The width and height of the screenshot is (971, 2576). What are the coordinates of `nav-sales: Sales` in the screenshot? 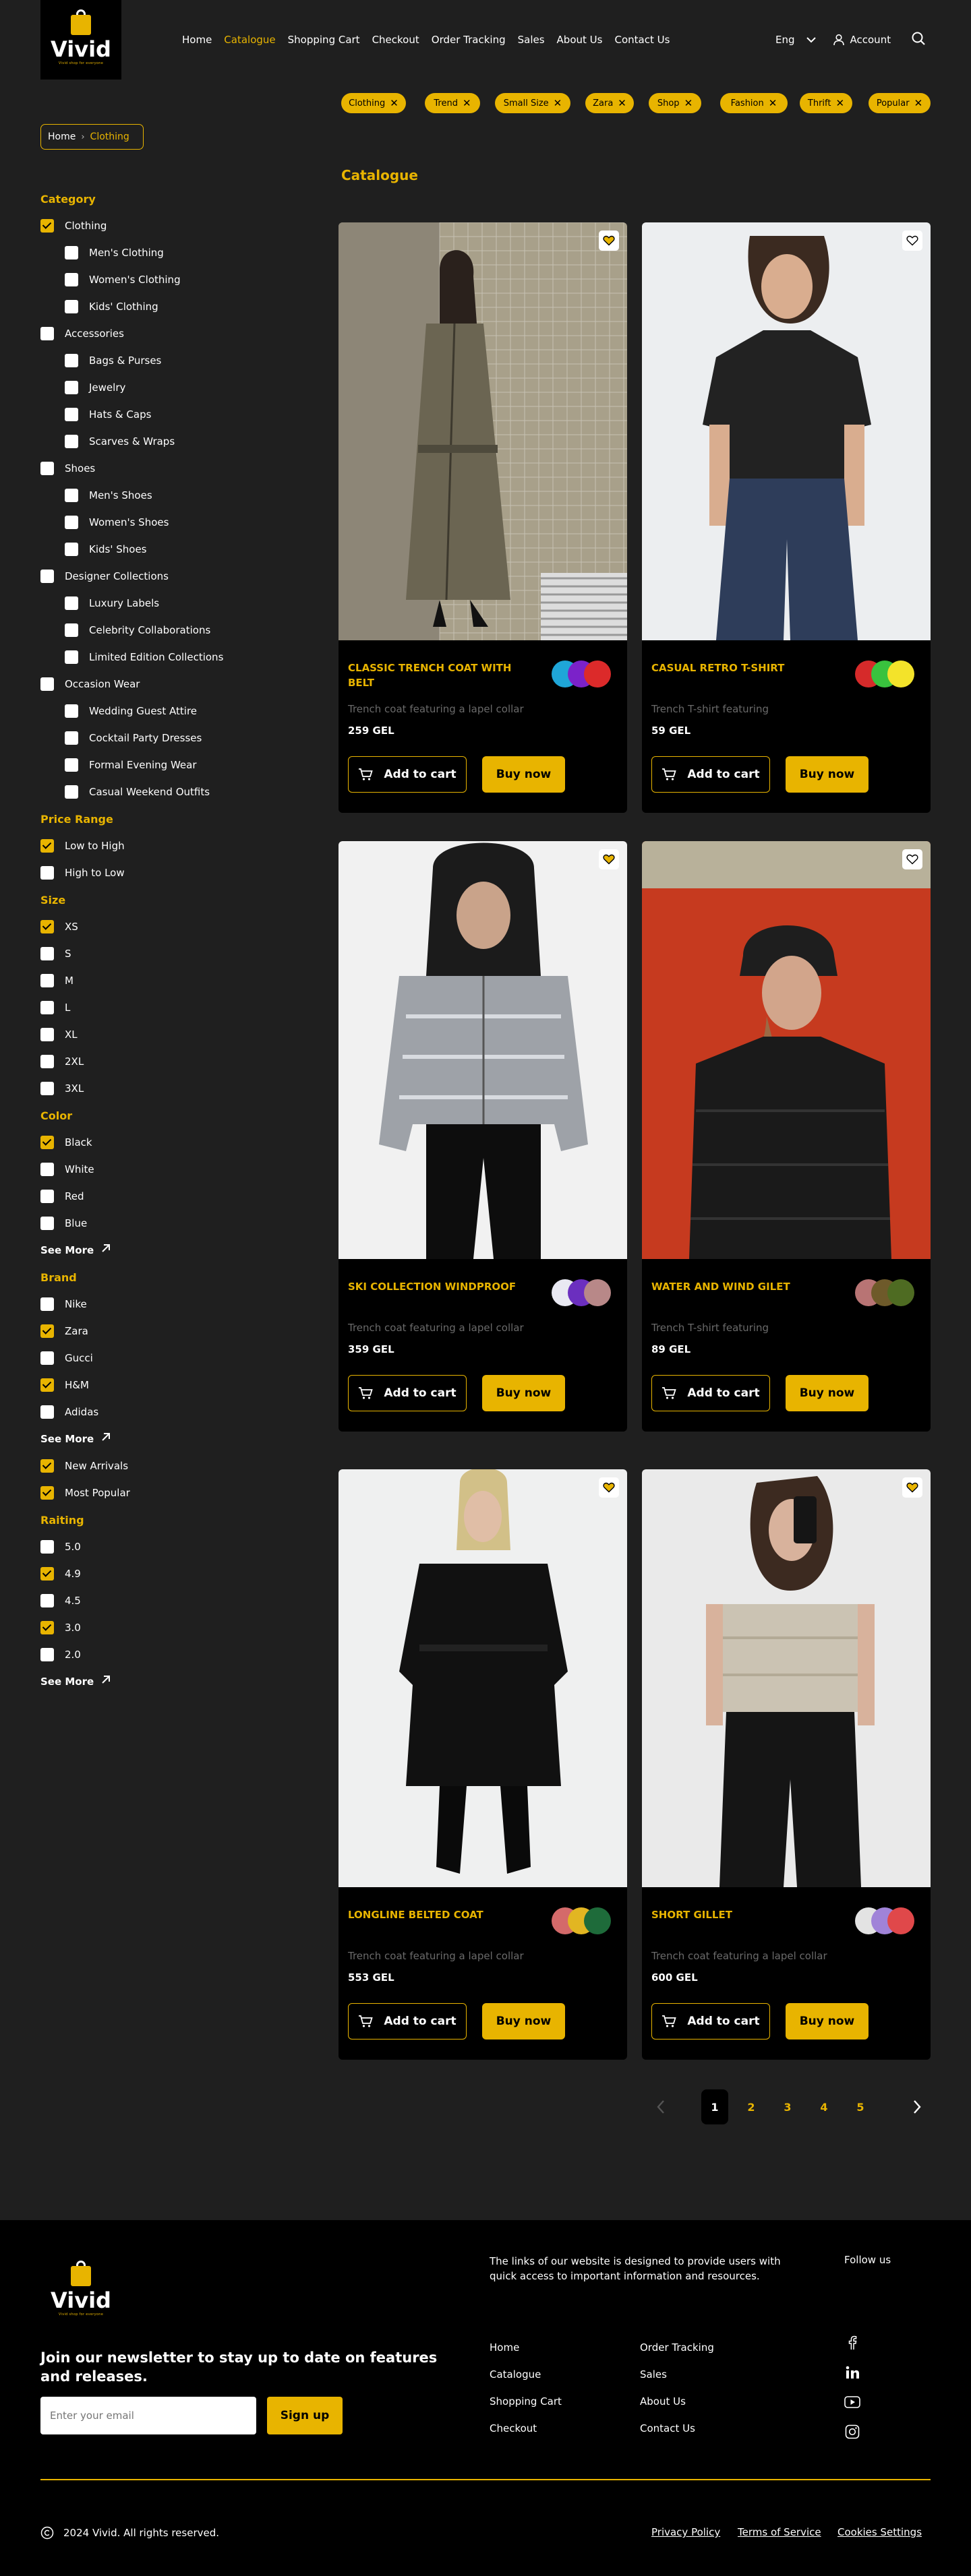 It's located at (531, 40).